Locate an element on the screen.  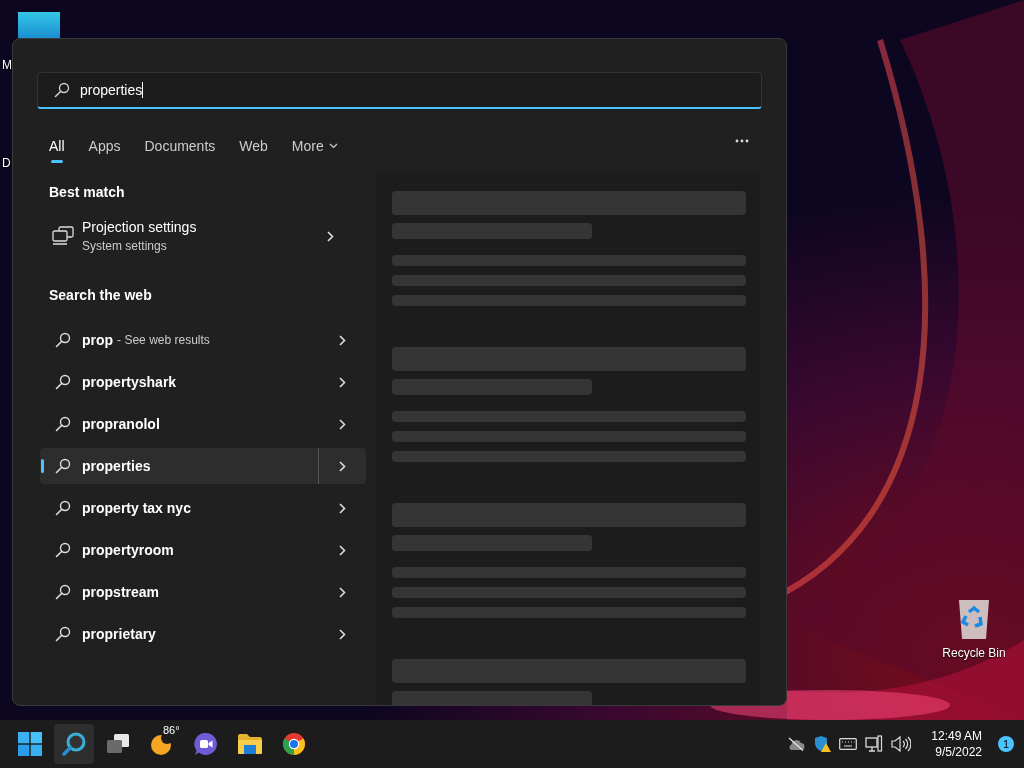
suggestion-text: prop is located at coordinates (98, 340).